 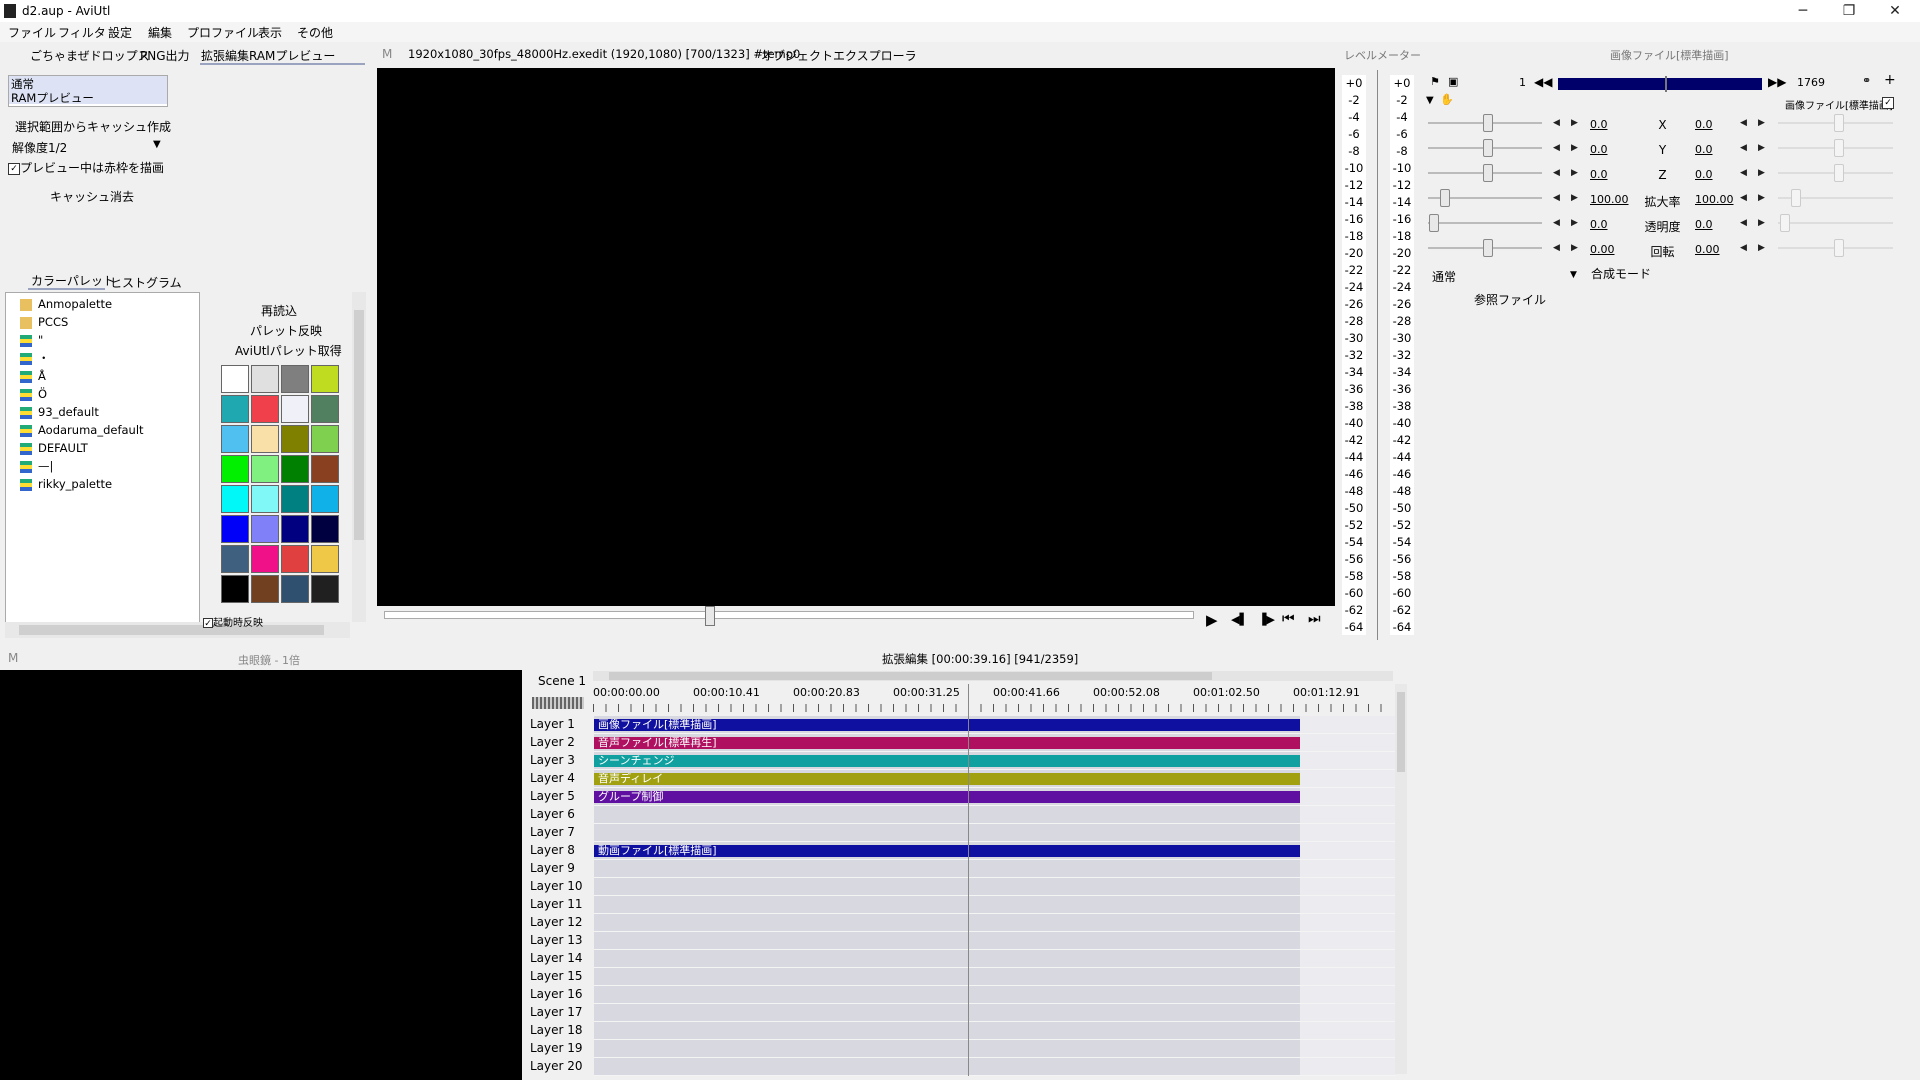 I want to click on frame-range-bar, so click(x=1660, y=84).